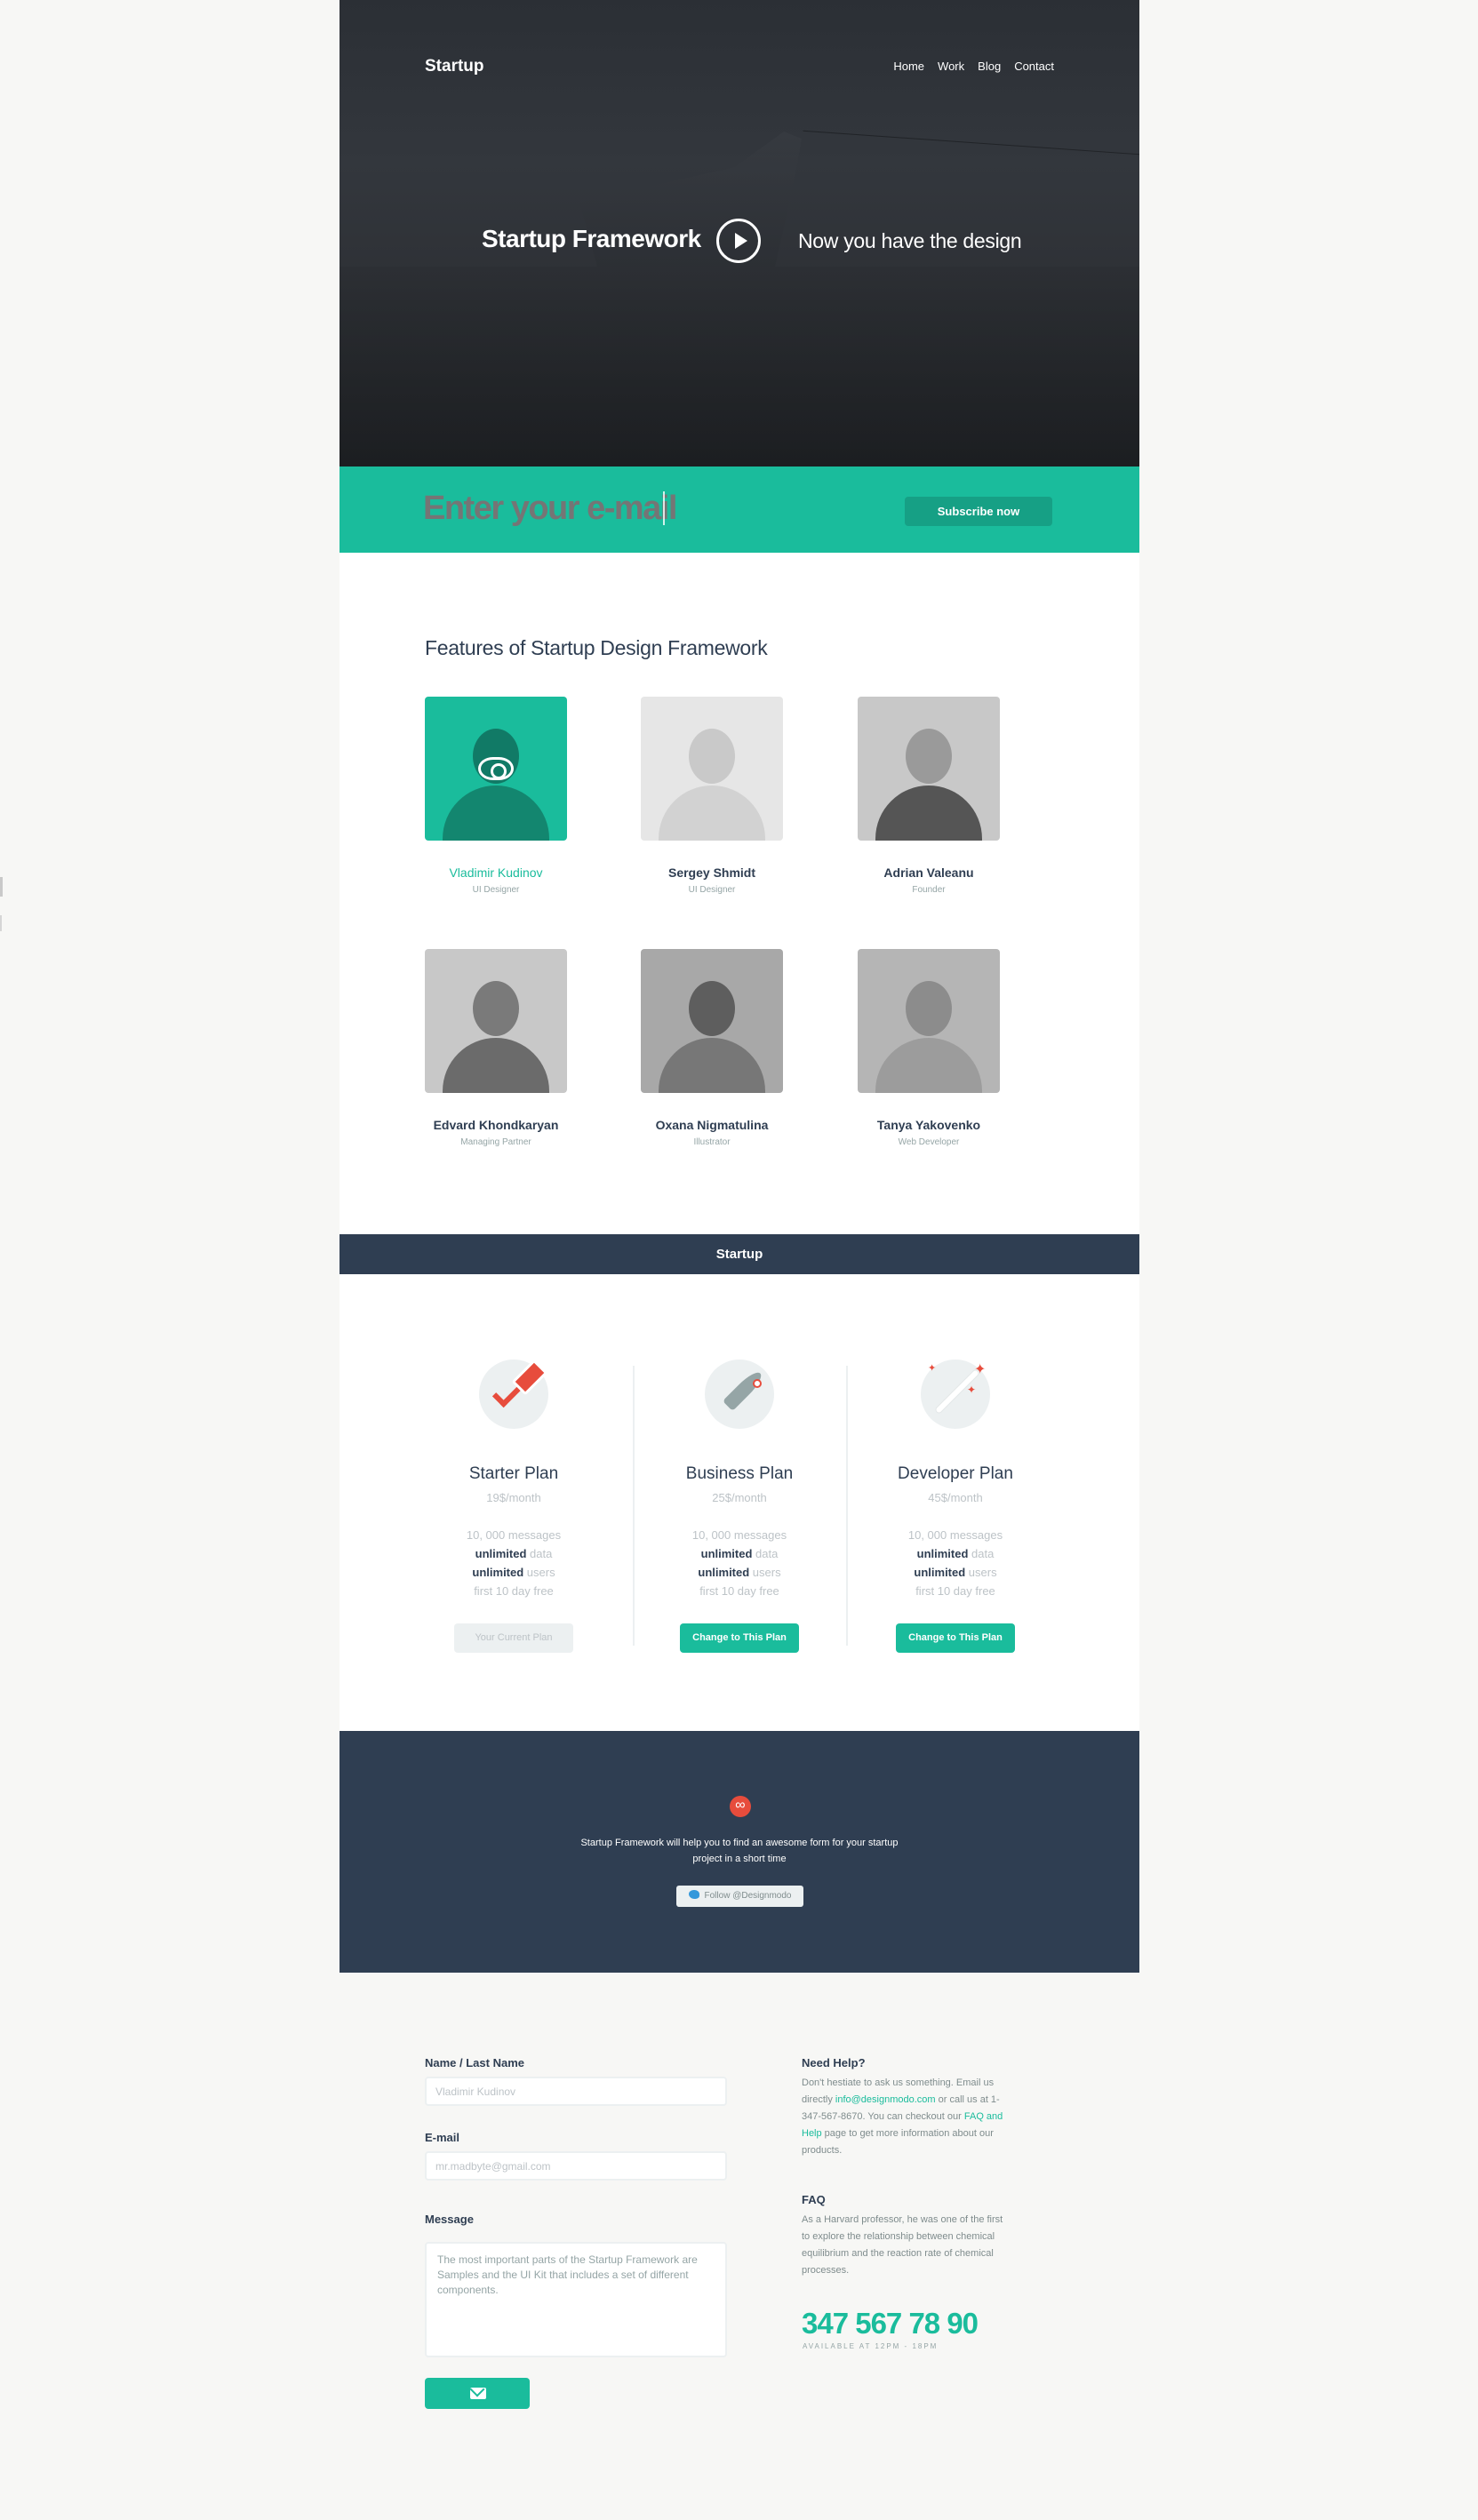  I want to click on hero-title: Startup Framework, so click(591, 238).